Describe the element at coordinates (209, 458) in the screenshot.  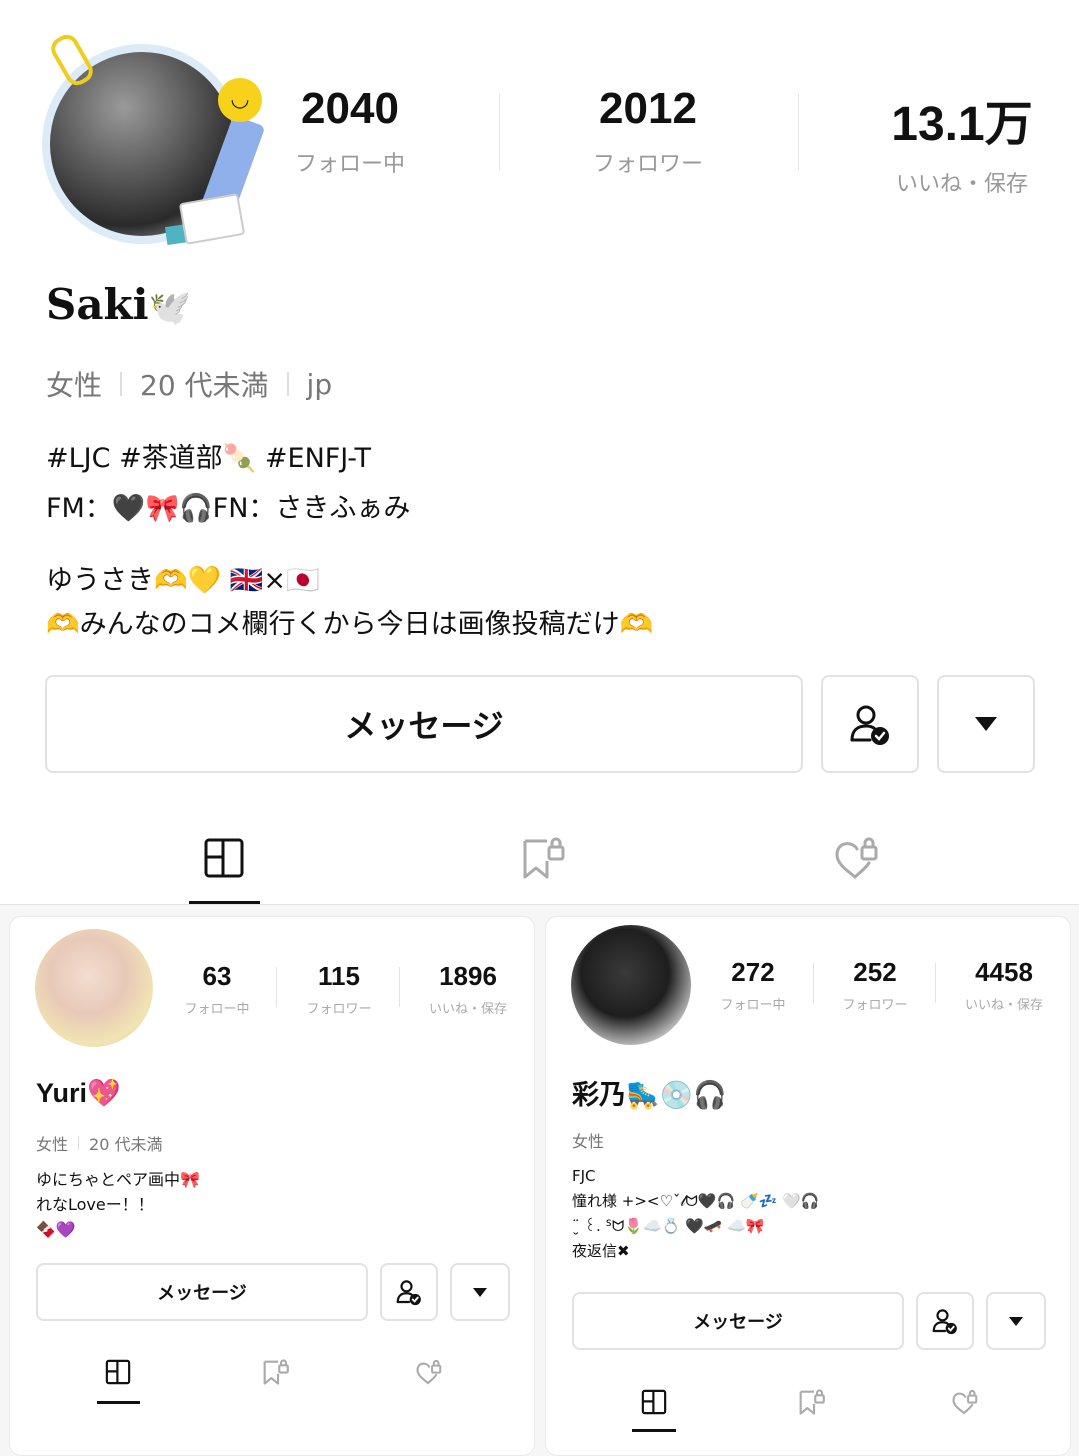
I see `bio-line: #LJC #茶道部🍡 #ENFJ-T` at that location.